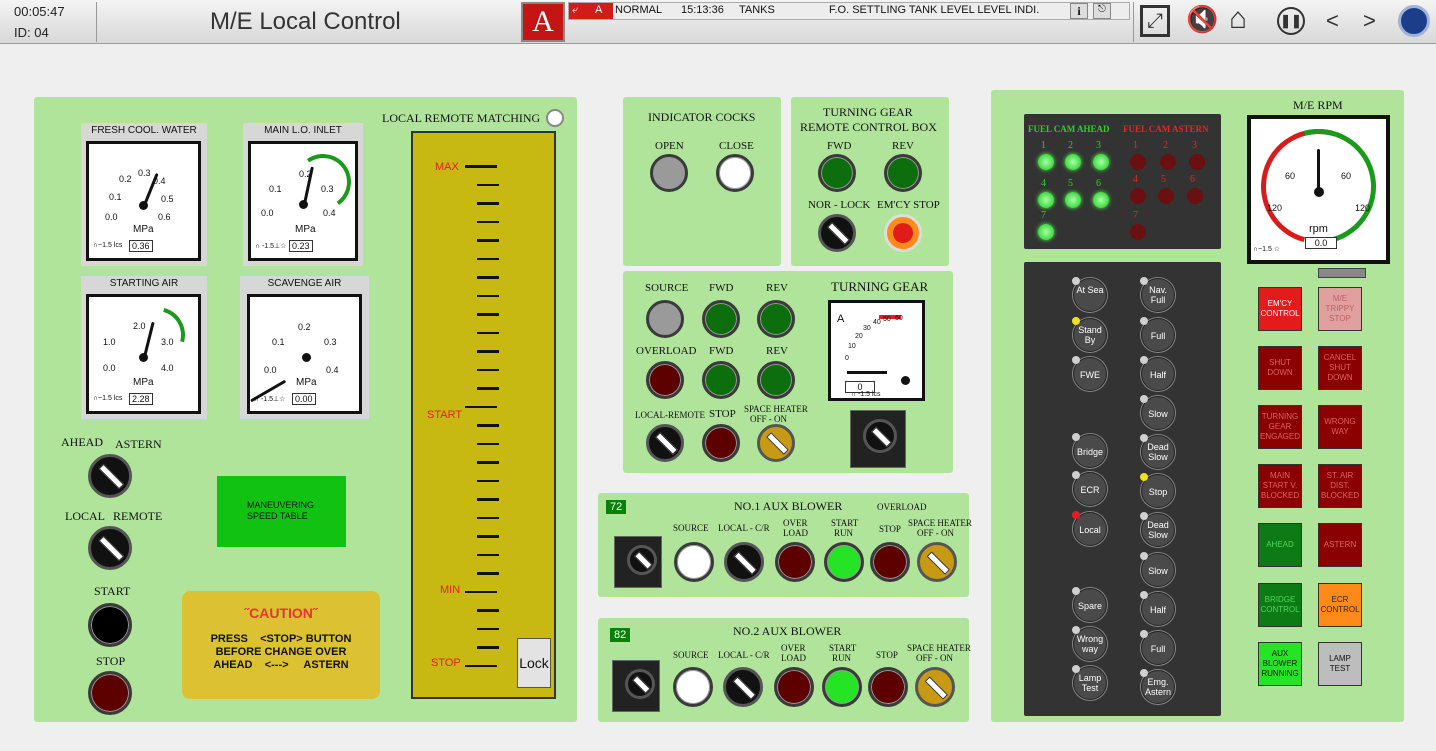 This screenshot has width=1436, height=751. What do you see at coordinates (488, 351) in the screenshot?
I see `scale-tick` at bounding box center [488, 351].